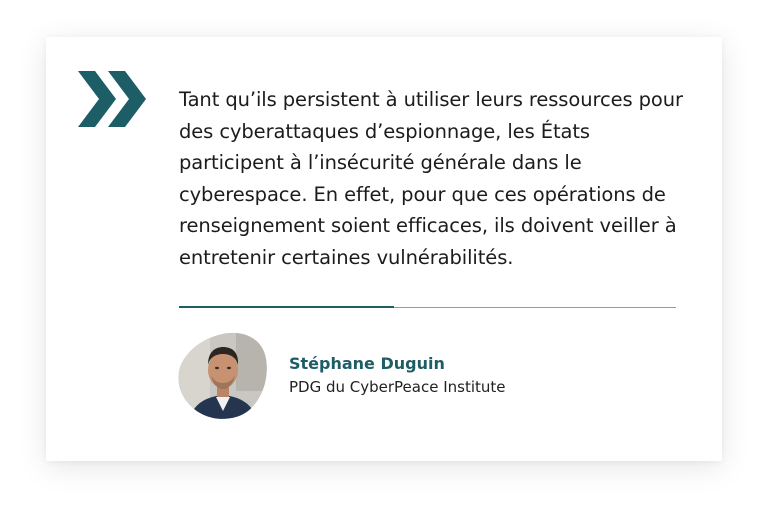 This screenshot has width=768, height=531. What do you see at coordinates (427, 307) in the screenshot?
I see `divider` at bounding box center [427, 307].